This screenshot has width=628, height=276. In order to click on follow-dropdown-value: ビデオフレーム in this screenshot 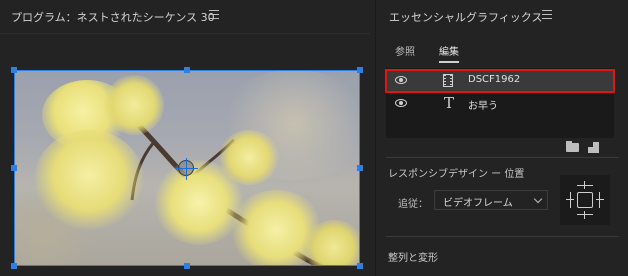, I will do `click(478, 203)`.